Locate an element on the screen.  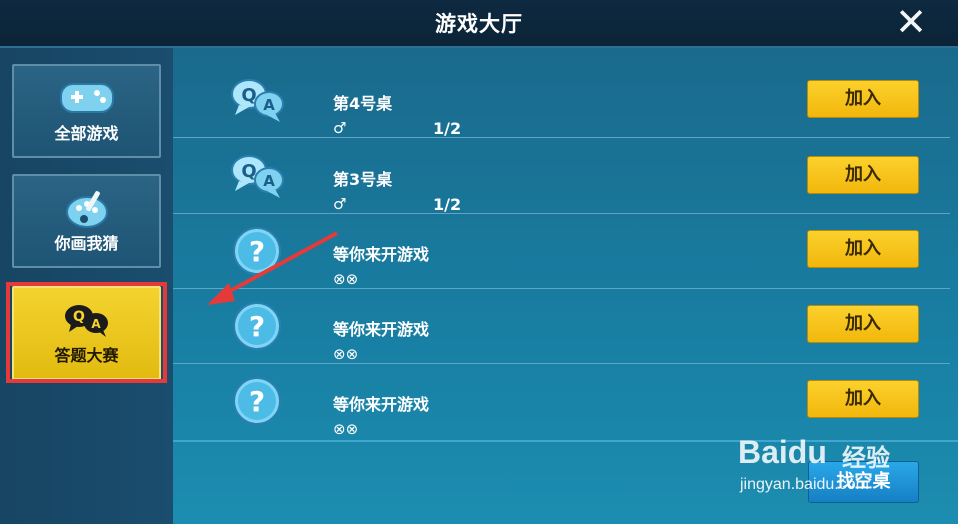
table-row: ? 等你来开游戏 ⊗⊗ 加入 is located at coordinates (561, 400).